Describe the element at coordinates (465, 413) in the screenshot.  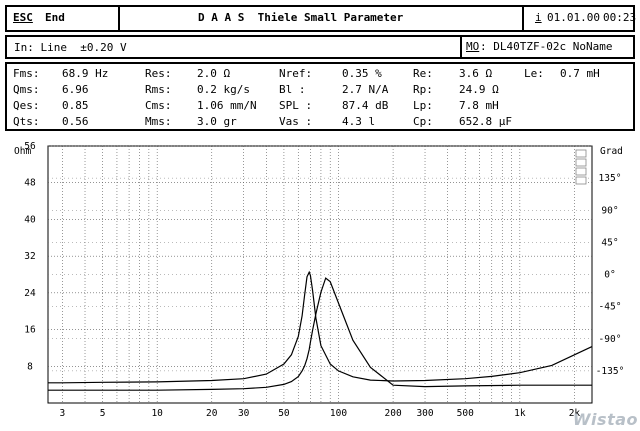
I see `x-tick-label: 500` at that location.